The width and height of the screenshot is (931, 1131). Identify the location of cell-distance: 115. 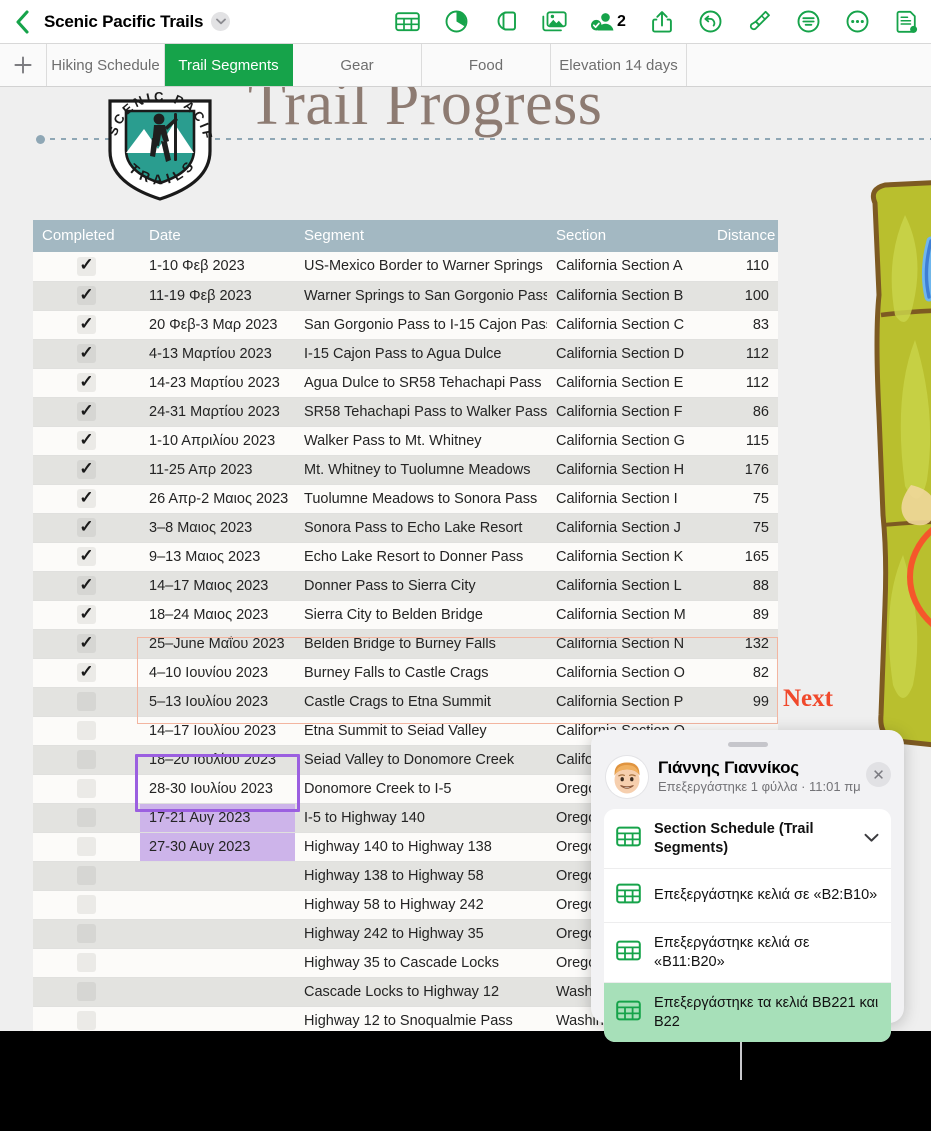
(743, 441).